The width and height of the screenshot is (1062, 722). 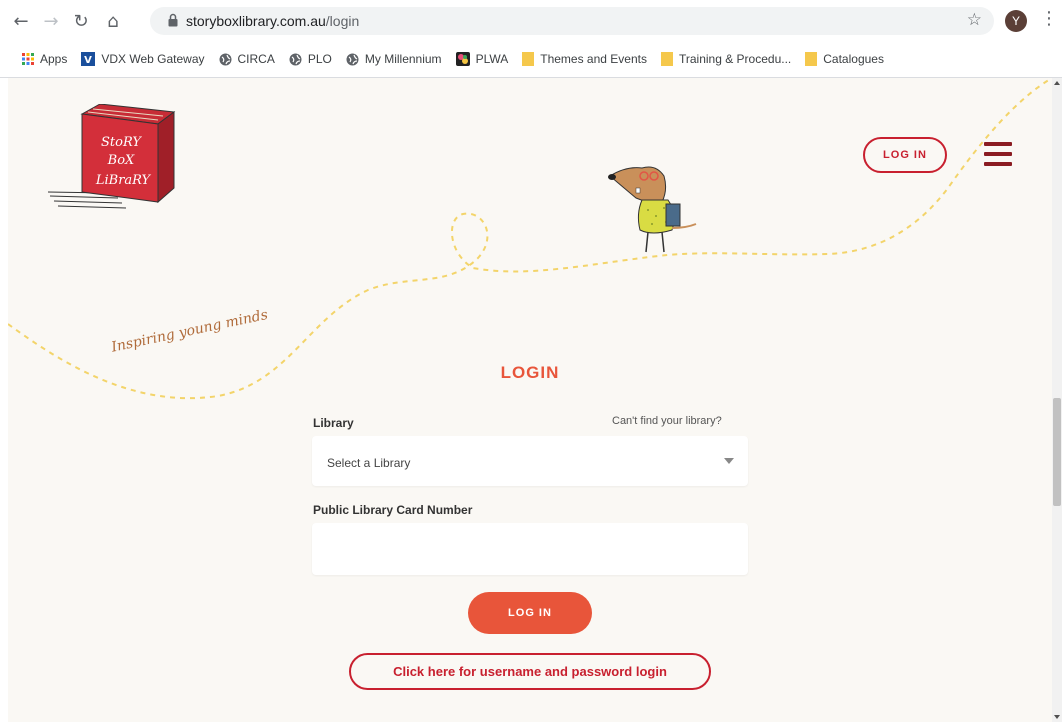 I want to click on forward-arrow-icon: →, so click(x=51, y=21).